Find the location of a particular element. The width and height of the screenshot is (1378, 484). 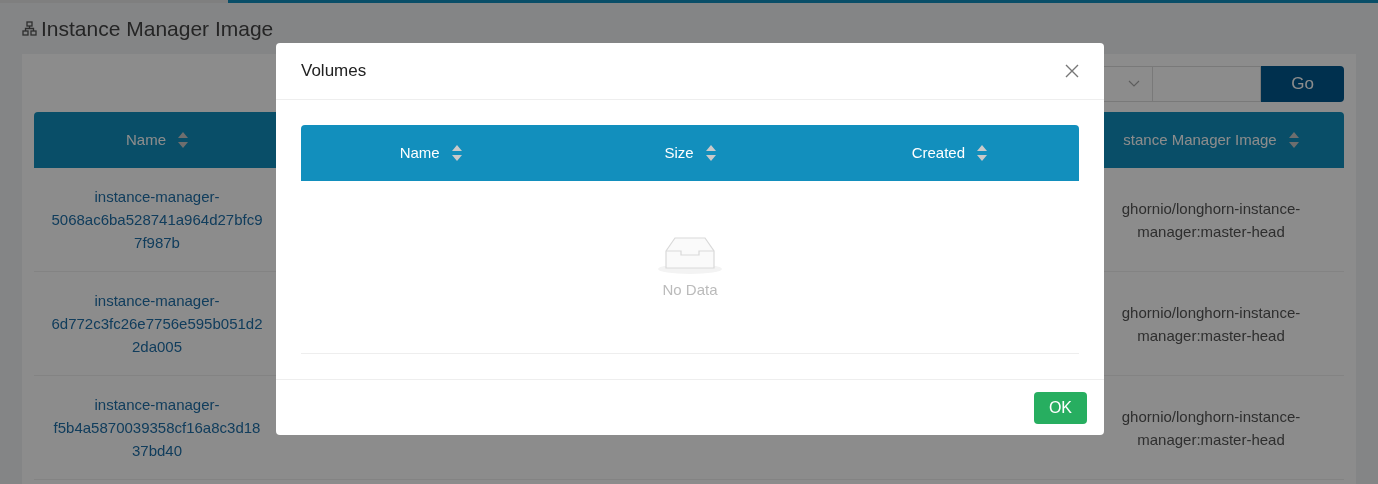

column-header: Size is located at coordinates (679, 153).